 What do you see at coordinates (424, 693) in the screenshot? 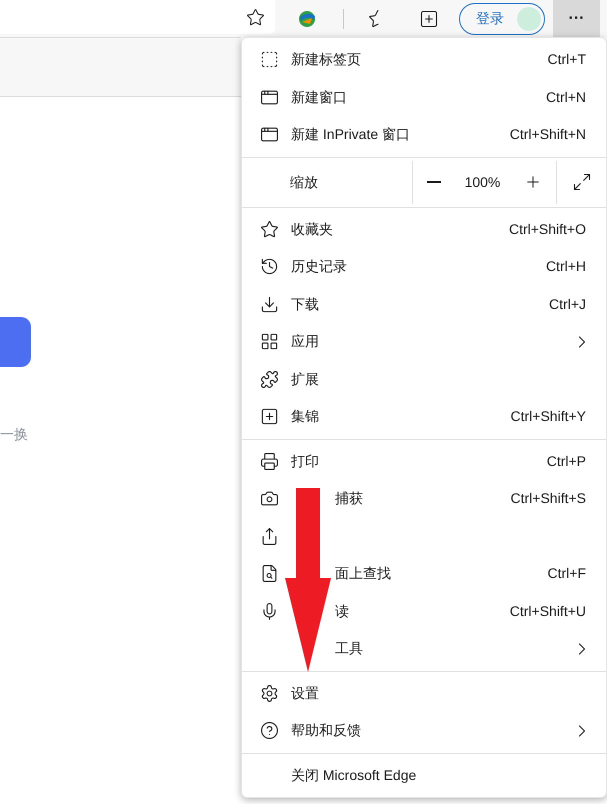
I see `menu-item: 设置` at bounding box center [424, 693].